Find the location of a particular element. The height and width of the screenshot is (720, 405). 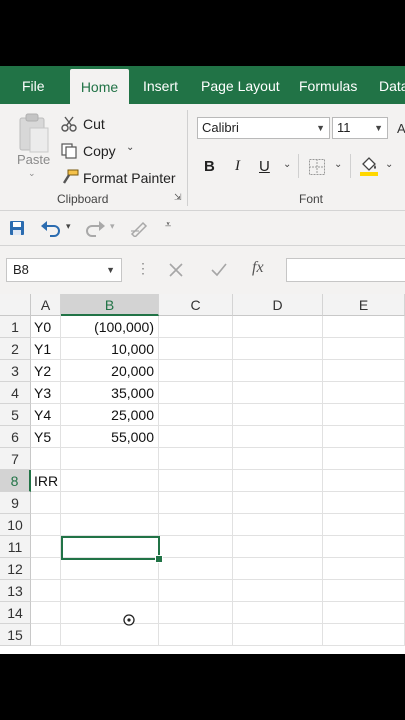

cell-d13 is located at coordinates (278, 591).